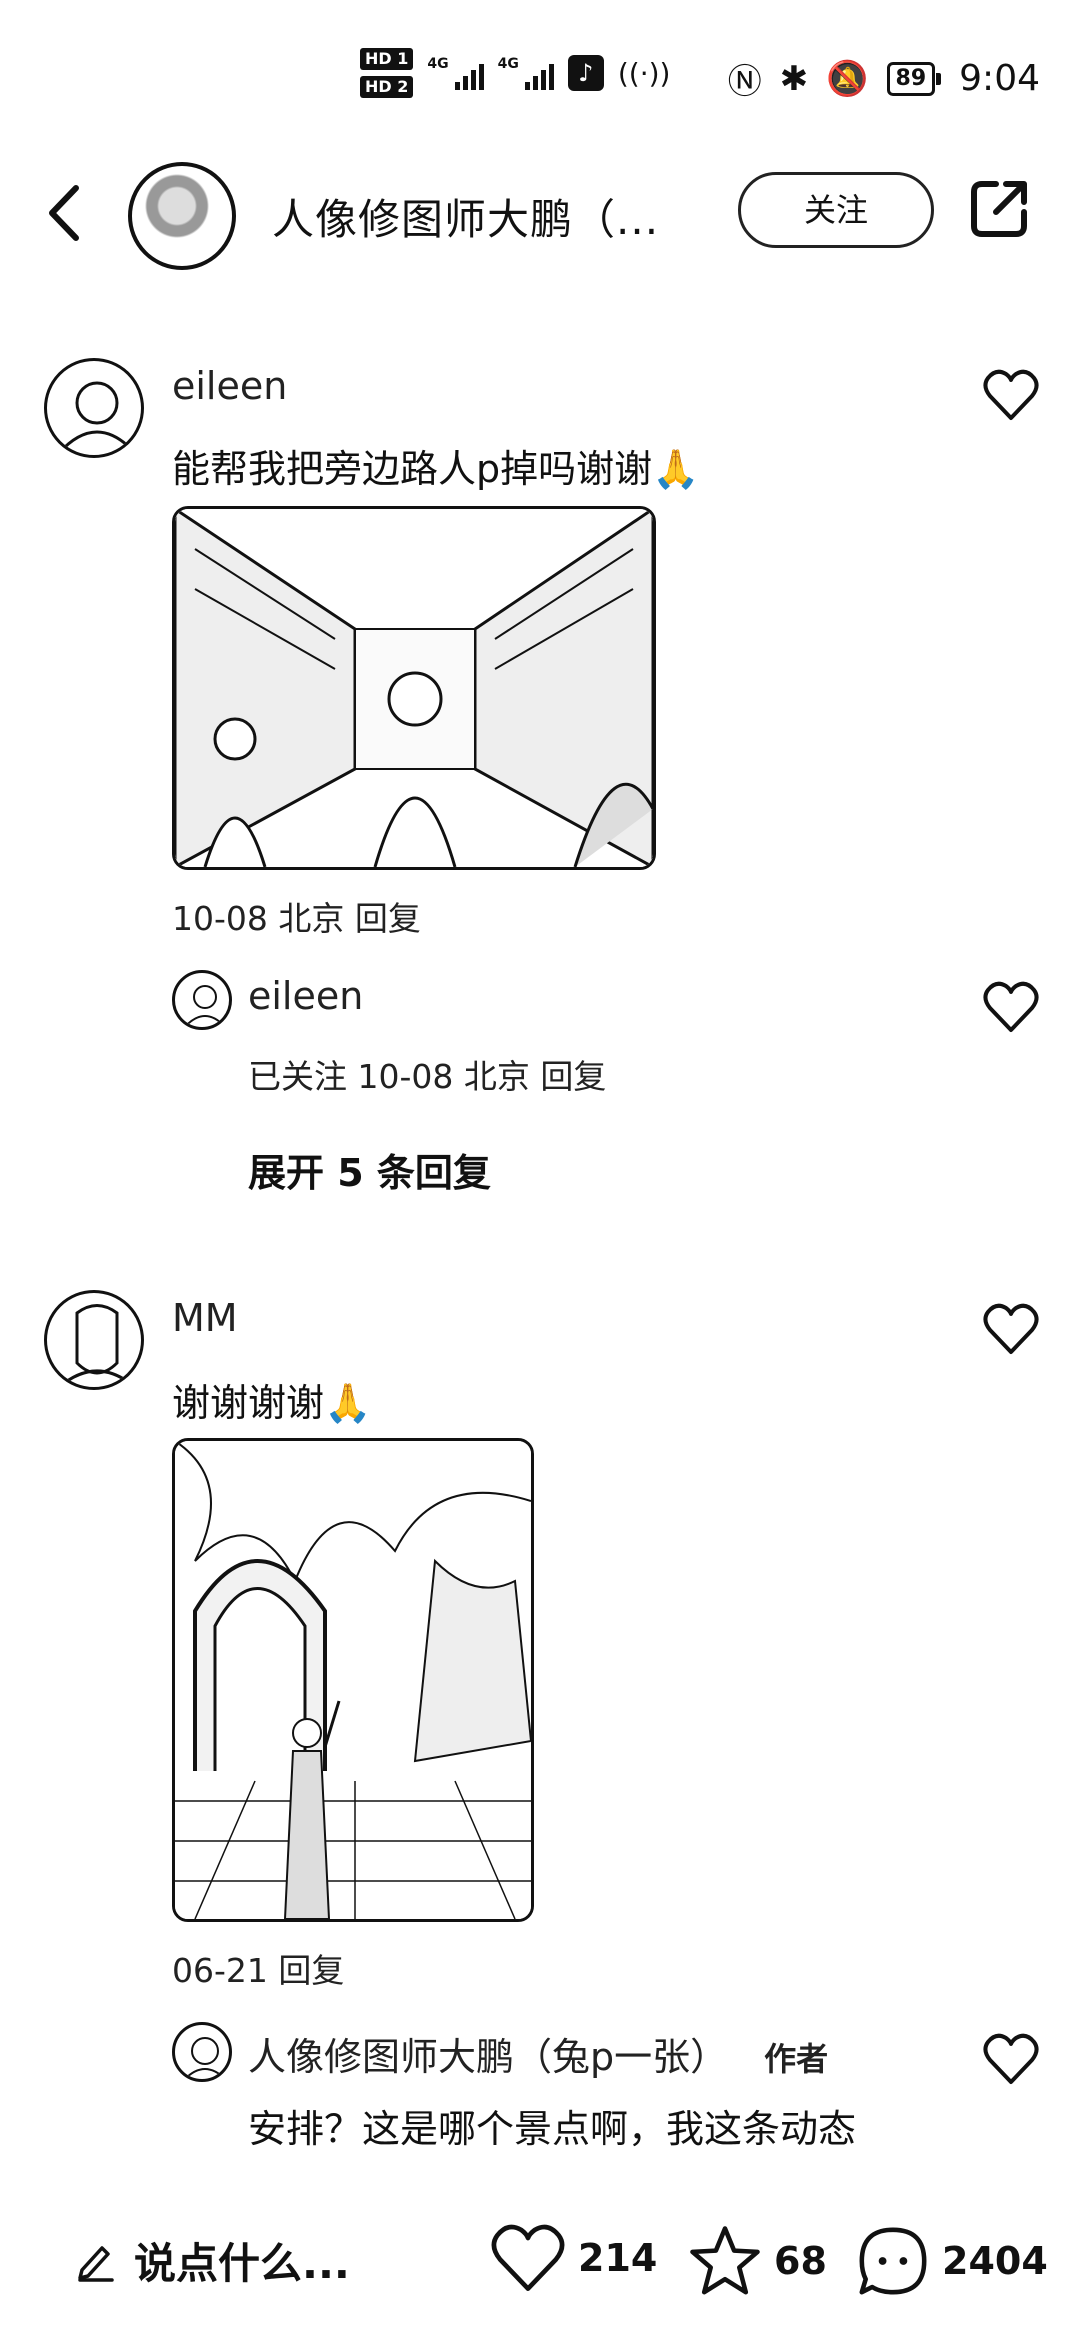 The height and width of the screenshot is (2340, 1080). Describe the element at coordinates (205, 1318) in the screenshot. I see `commenter-name: MM` at that location.